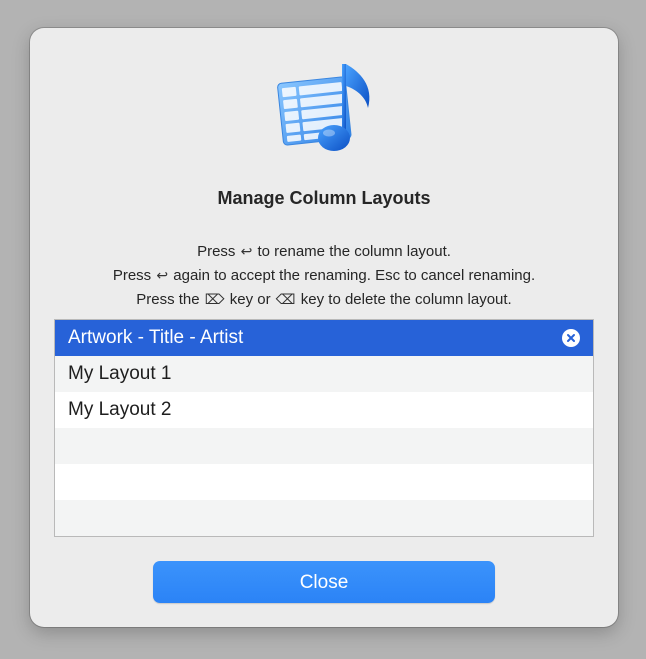 Image resolution: width=646 pixels, height=659 pixels. What do you see at coordinates (214, 300) in the screenshot?
I see `forward-delete-key-icon: ⌦` at bounding box center [214, 300].